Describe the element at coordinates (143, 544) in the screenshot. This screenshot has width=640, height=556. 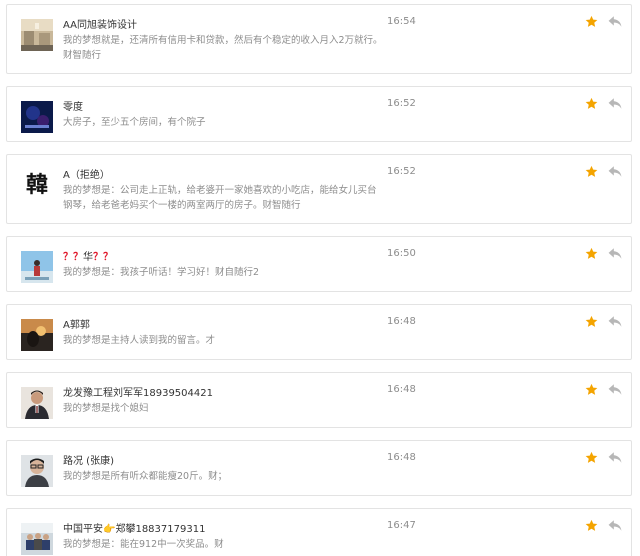
I see `message-text: 我的梦想是：能在912中一次奖品。财` at that location.